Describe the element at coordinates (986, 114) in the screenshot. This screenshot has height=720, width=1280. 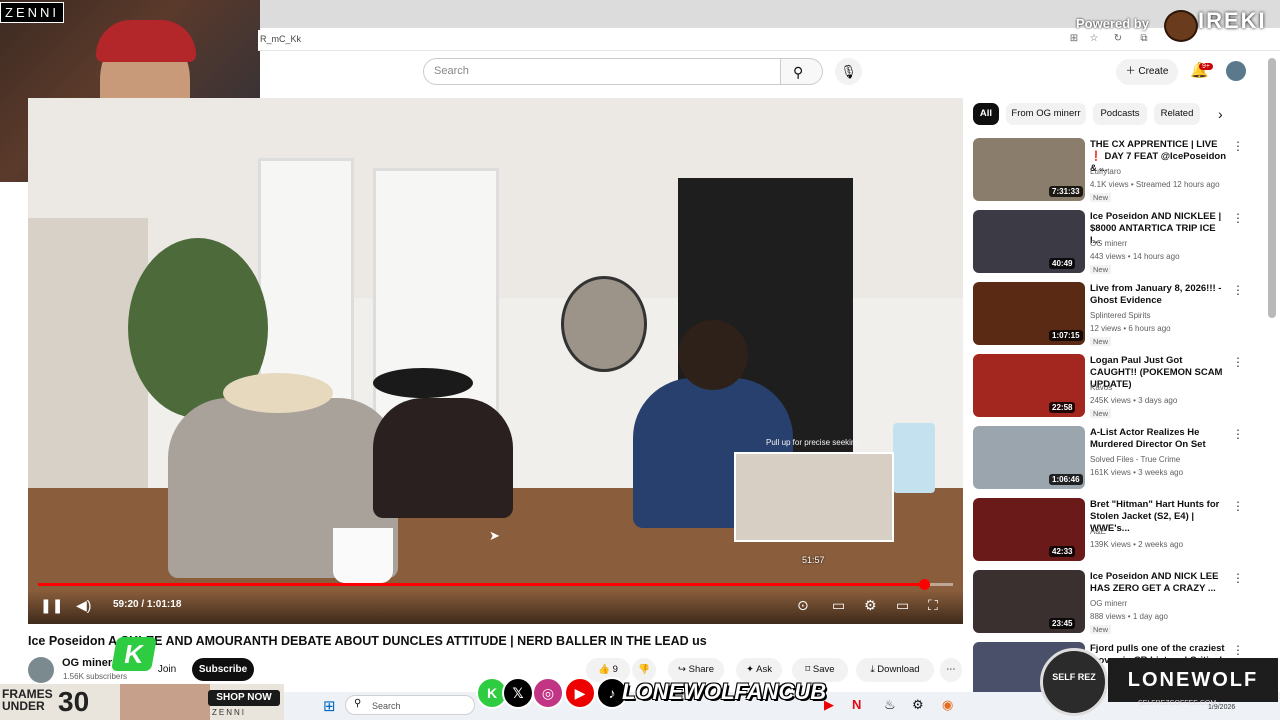
I see `chip-all: All` at that location.